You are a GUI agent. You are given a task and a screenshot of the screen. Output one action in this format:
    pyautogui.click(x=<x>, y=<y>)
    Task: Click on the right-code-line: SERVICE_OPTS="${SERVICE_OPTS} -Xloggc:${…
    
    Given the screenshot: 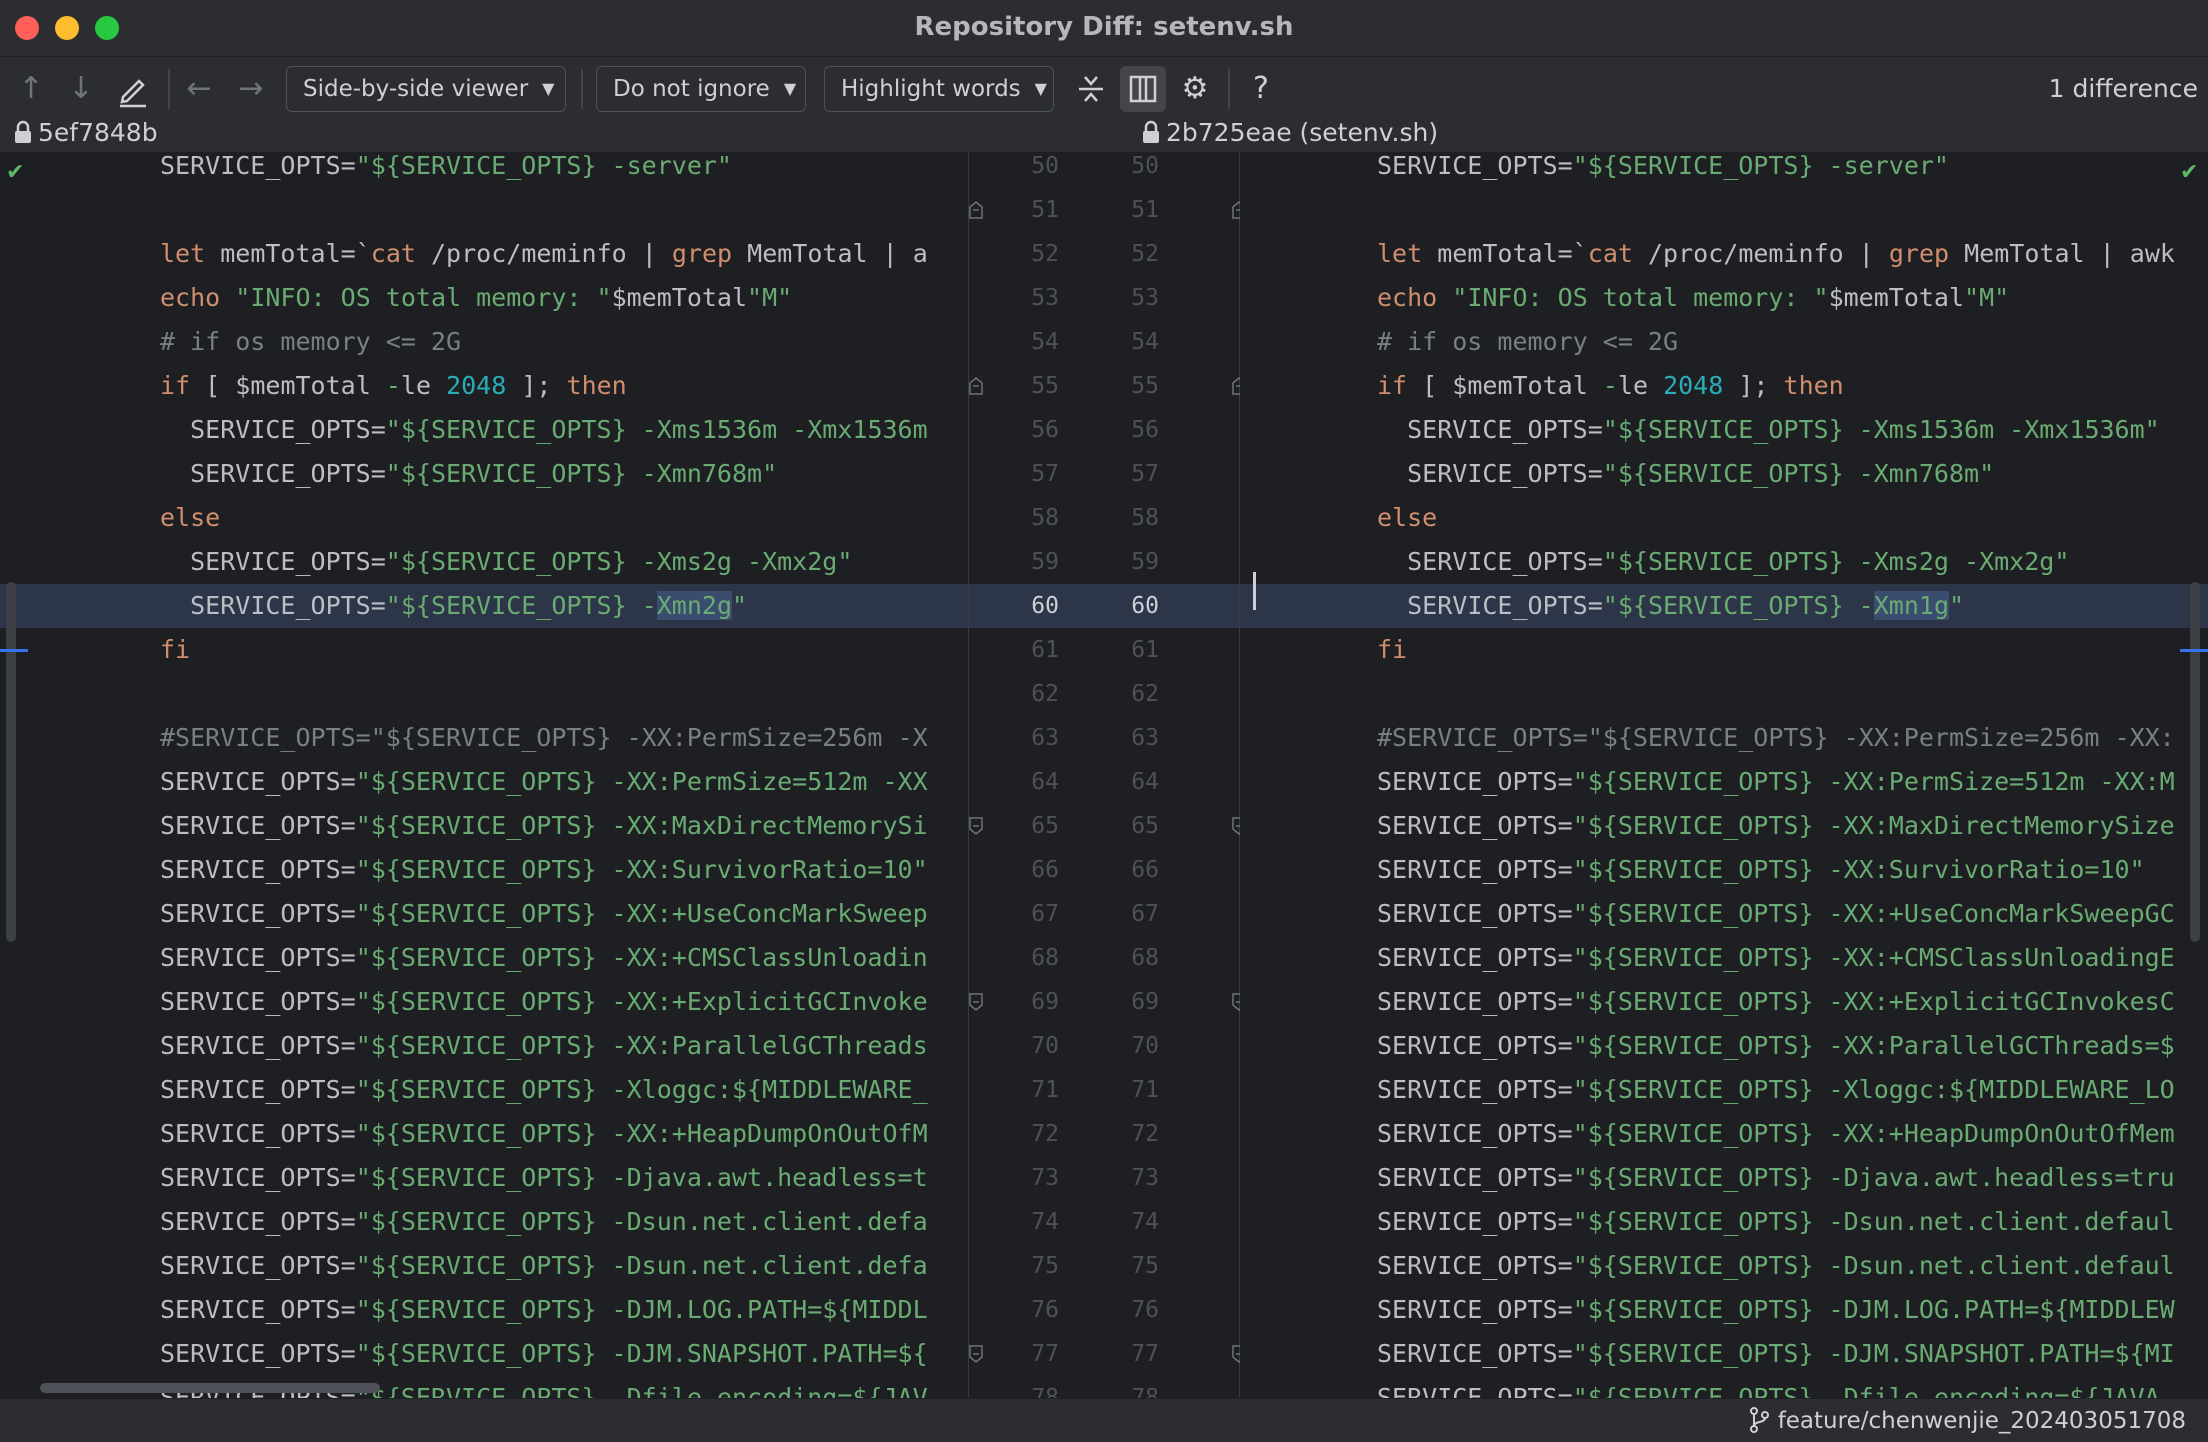 What is the action you would take?
    pyautogui.click(x=1724, y=1090)
    